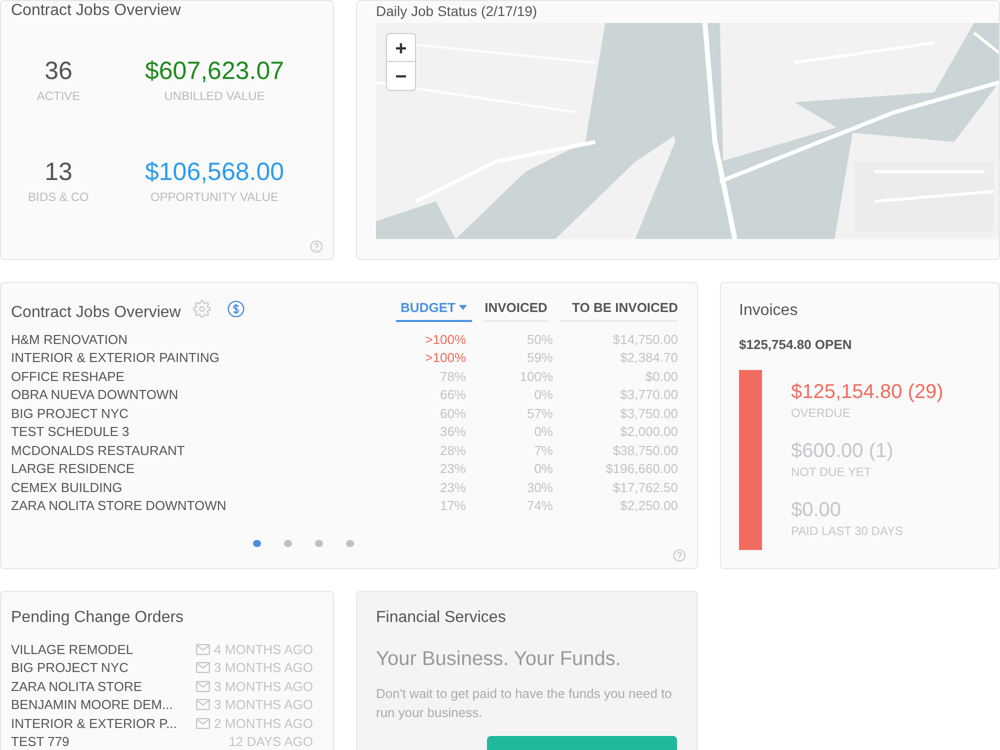  Describe the element at coordinates (198, 468) in the screenshot. I see `job-name: LARGE RESIDENCE` at that location.